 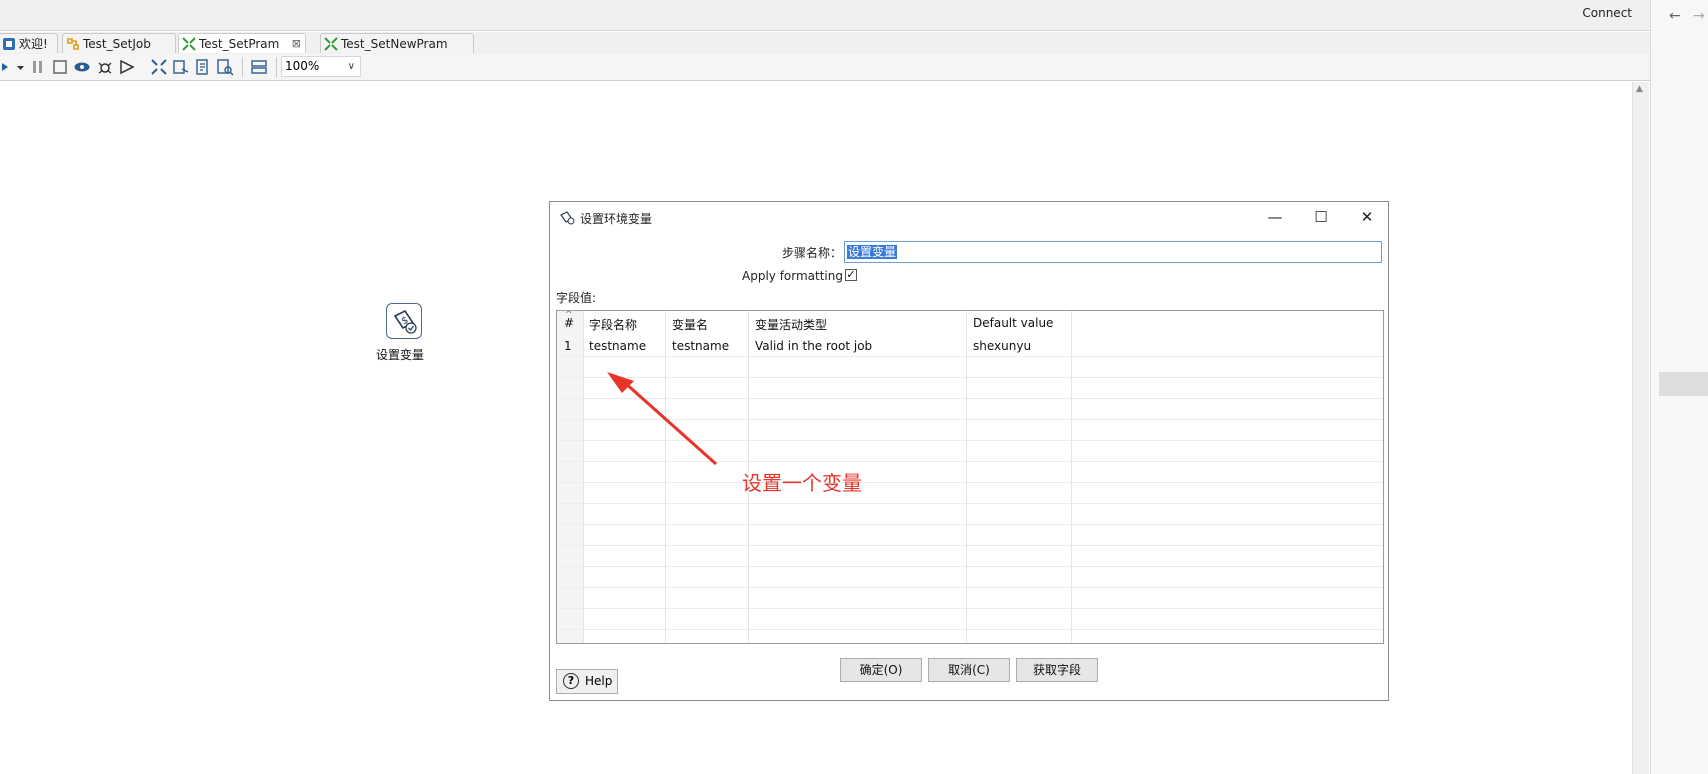 What do you see at coordinates (9, 44) in the screenshot?
I see `welcome-icon` at bounding box center [9, 44].